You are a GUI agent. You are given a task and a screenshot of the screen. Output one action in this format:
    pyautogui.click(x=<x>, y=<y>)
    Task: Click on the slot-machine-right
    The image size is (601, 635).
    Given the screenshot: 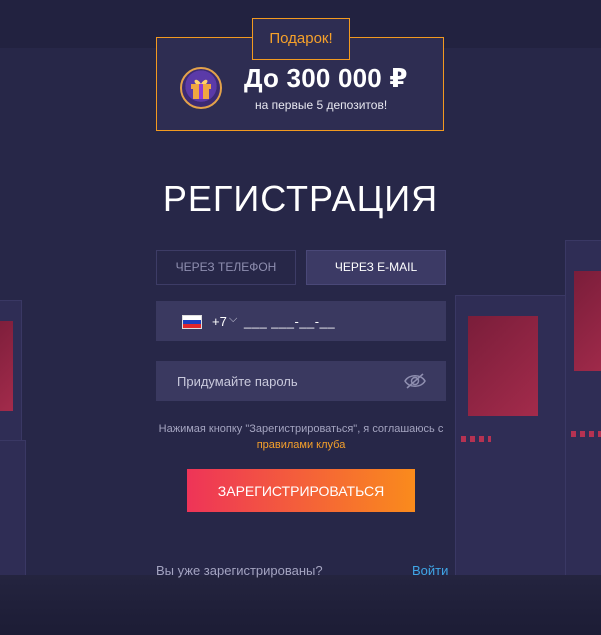 What is the action you would take?
    pyautogui.click(x=511, y=441)
    